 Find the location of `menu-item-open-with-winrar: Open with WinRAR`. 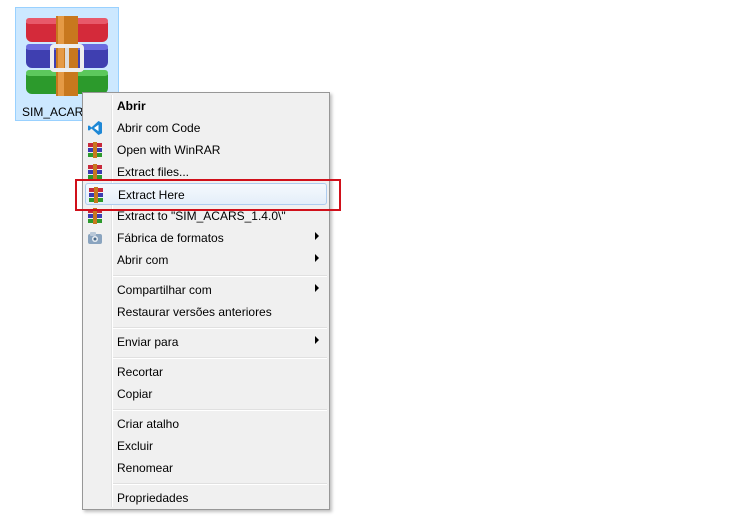

menu-item-open-with-winrar: Open with WinRAR is located at coordinates (206, 150).